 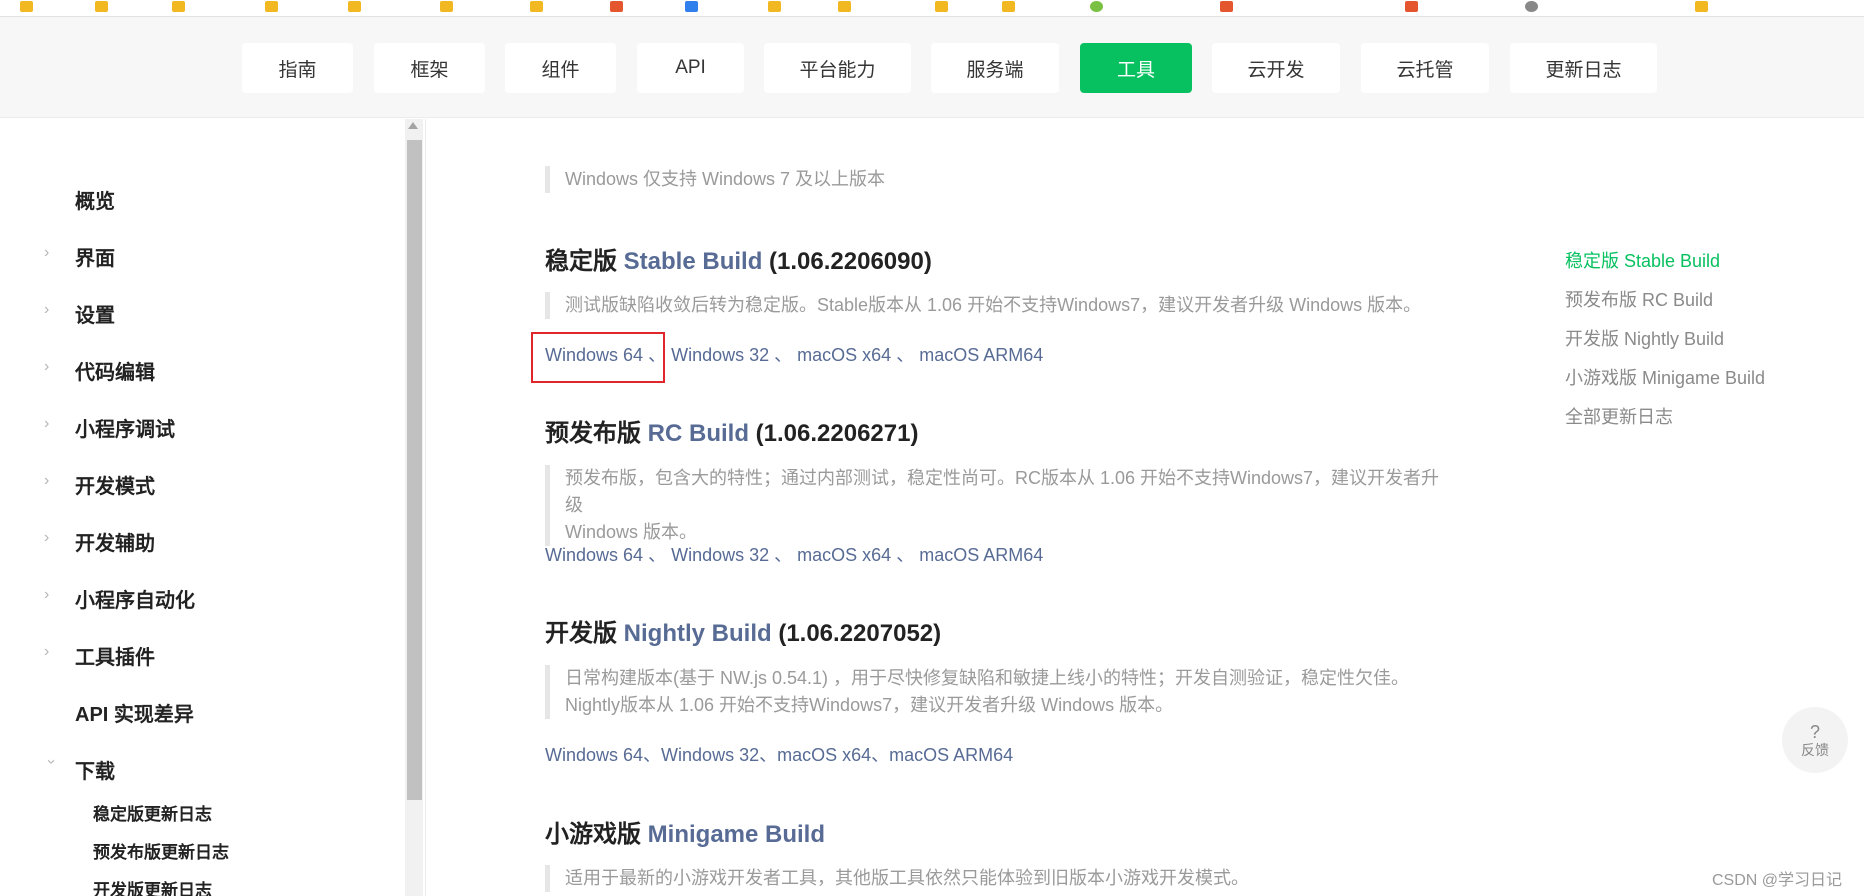 What do you see at coordinates (720, 355) in the screenshot?
I see `stable-link-win32: Windows 32` at bounding box center [720, 355].